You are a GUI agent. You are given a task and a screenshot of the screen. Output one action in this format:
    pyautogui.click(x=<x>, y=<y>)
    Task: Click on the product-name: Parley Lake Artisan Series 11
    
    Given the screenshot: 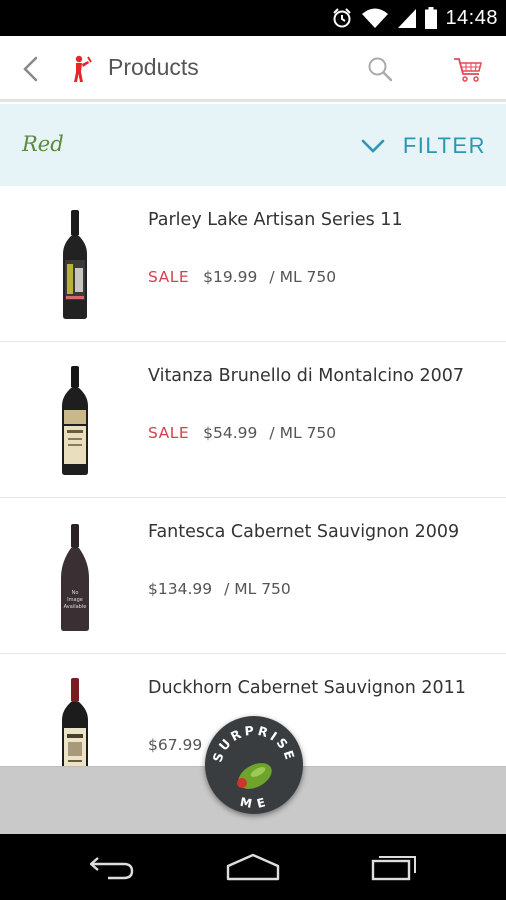 What is the action you would take?
    pyautogui.click(x=275, y=220)
    